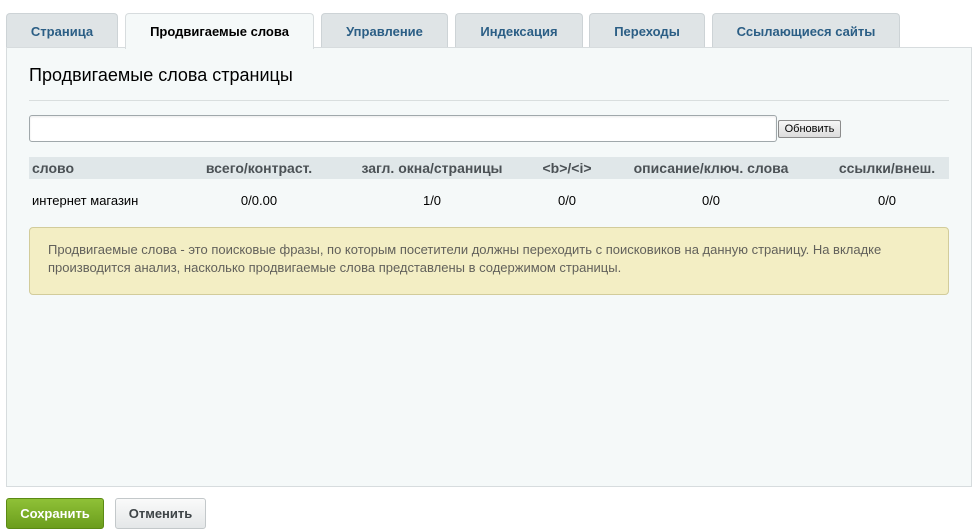 The width and height of the screenshot is (974, 529). What do you see at coordinates (567, 200) in the screenshot?
I see `cell-bold-italic: 0/0` at bounding box center [567, 200].